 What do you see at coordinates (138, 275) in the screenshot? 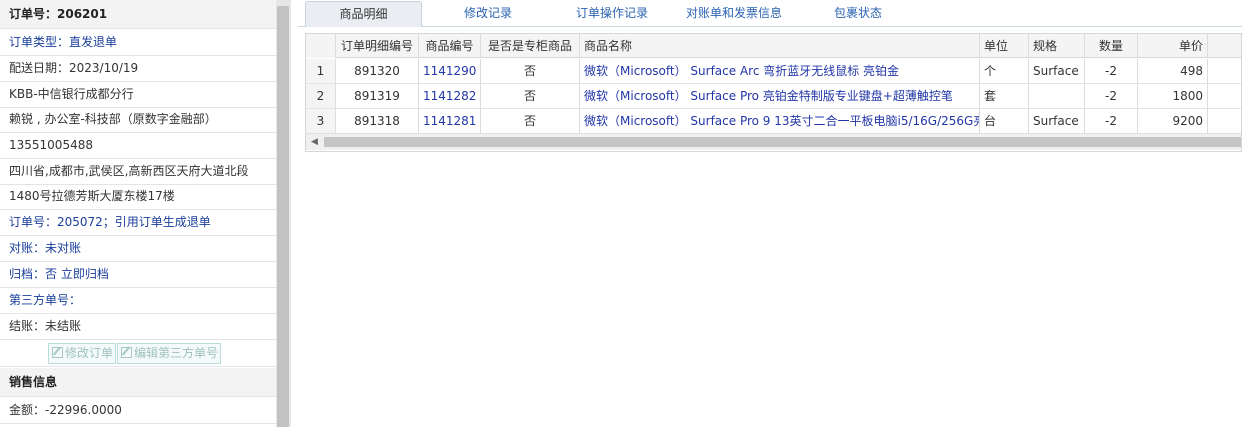
I see `archive-status: 归档：否 立即归档` at bounding box center [138, 275].